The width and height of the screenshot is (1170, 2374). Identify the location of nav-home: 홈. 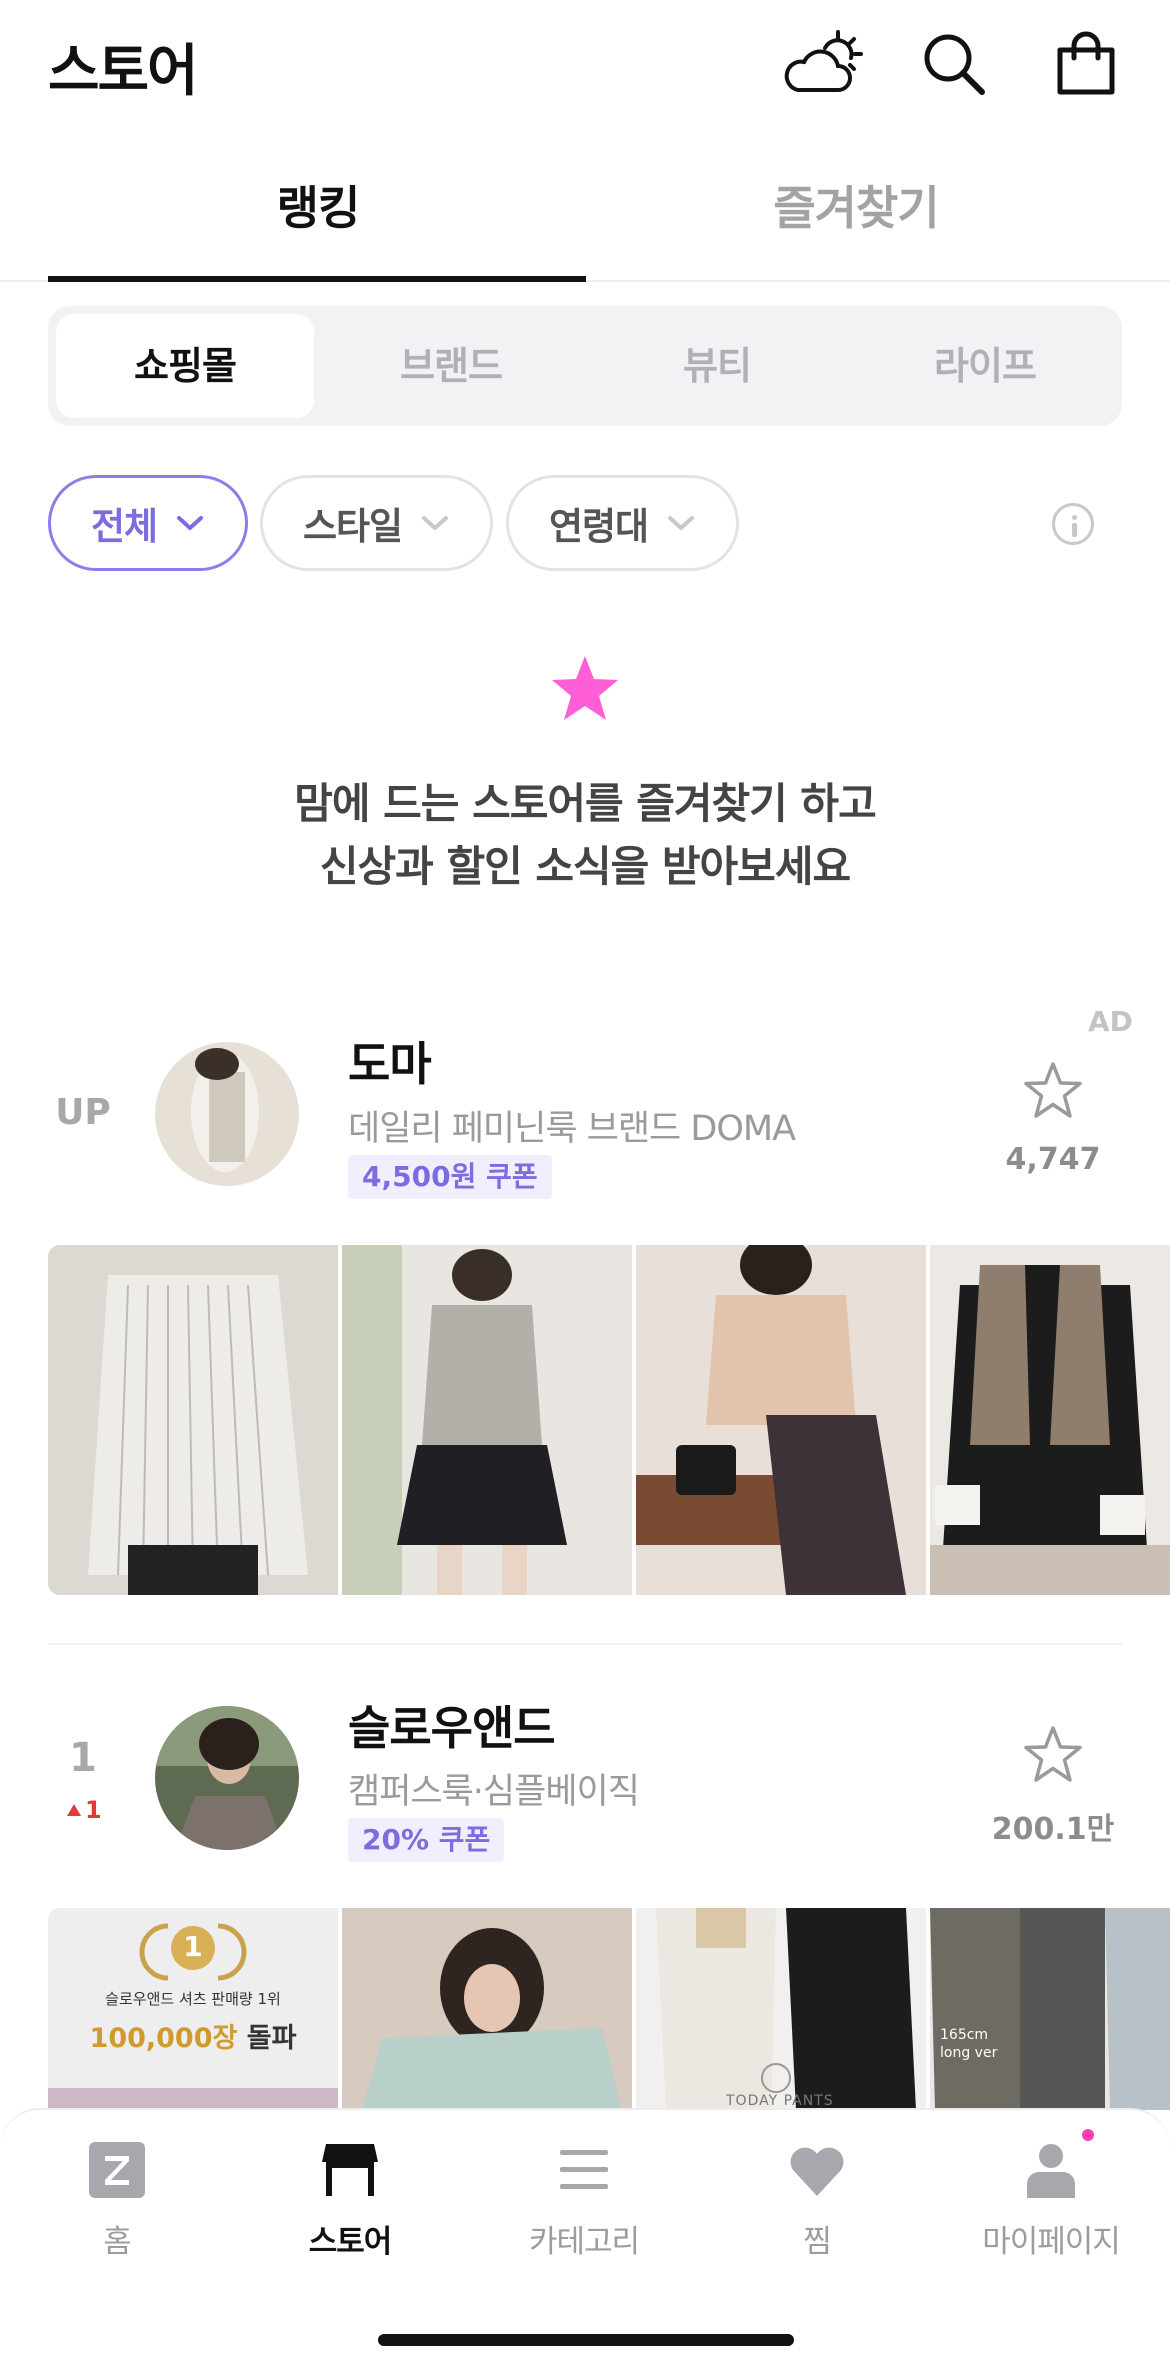
(117, 2199).